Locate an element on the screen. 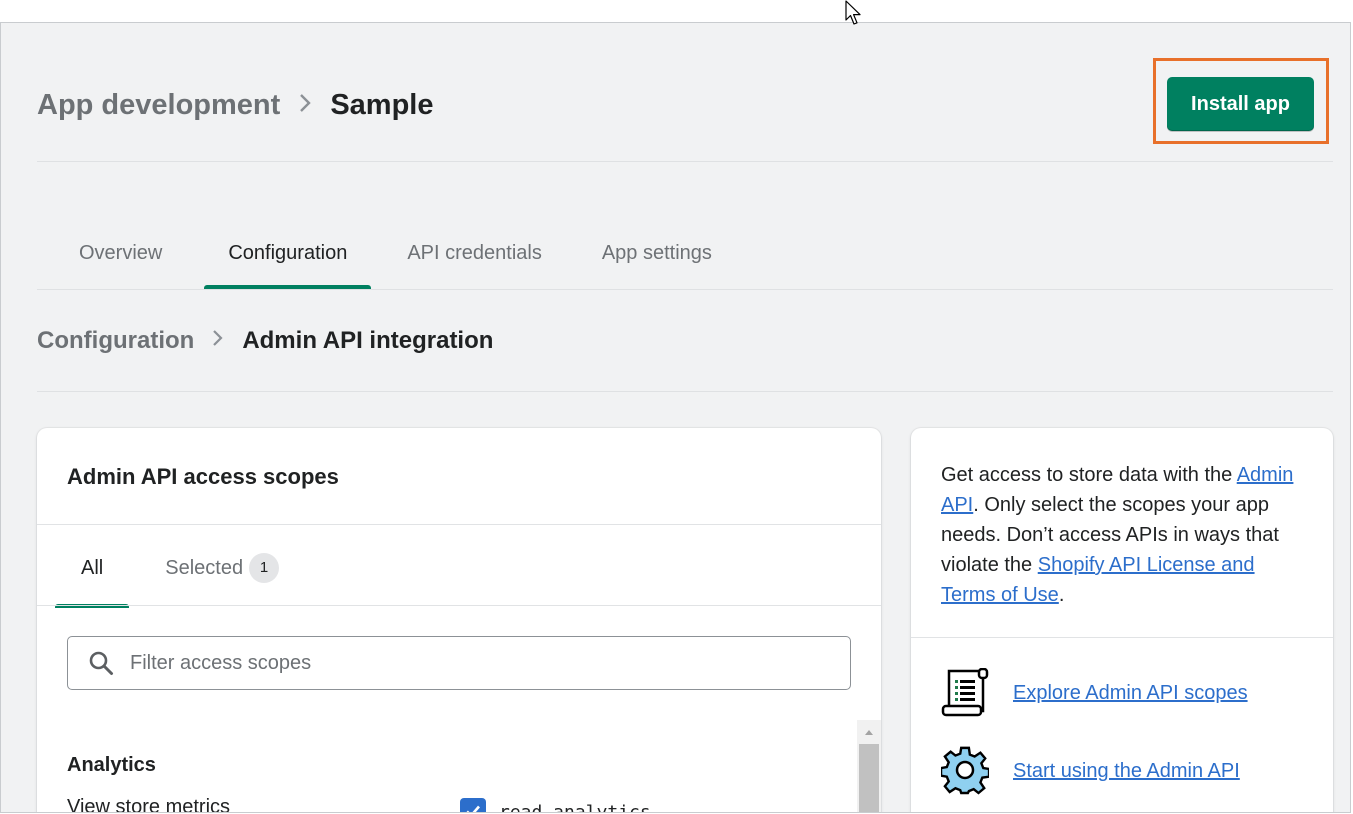 This screenshot has height=814, width=1353. search-icon is located at coordinates (101, 663).